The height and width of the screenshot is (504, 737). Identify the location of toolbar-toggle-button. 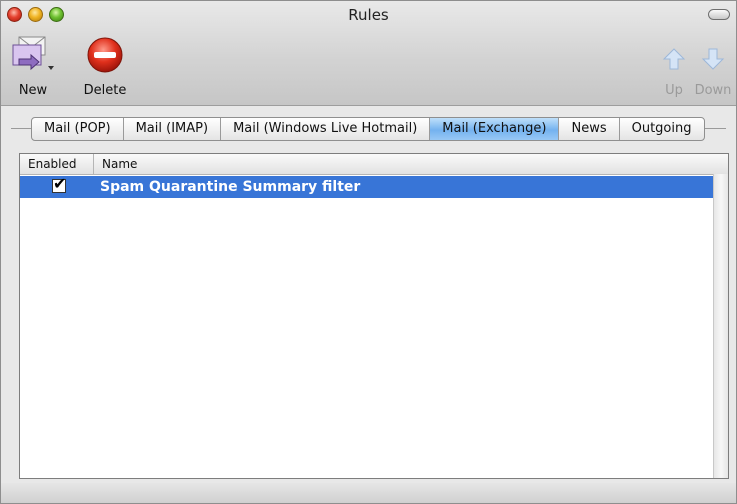
(719, 14).